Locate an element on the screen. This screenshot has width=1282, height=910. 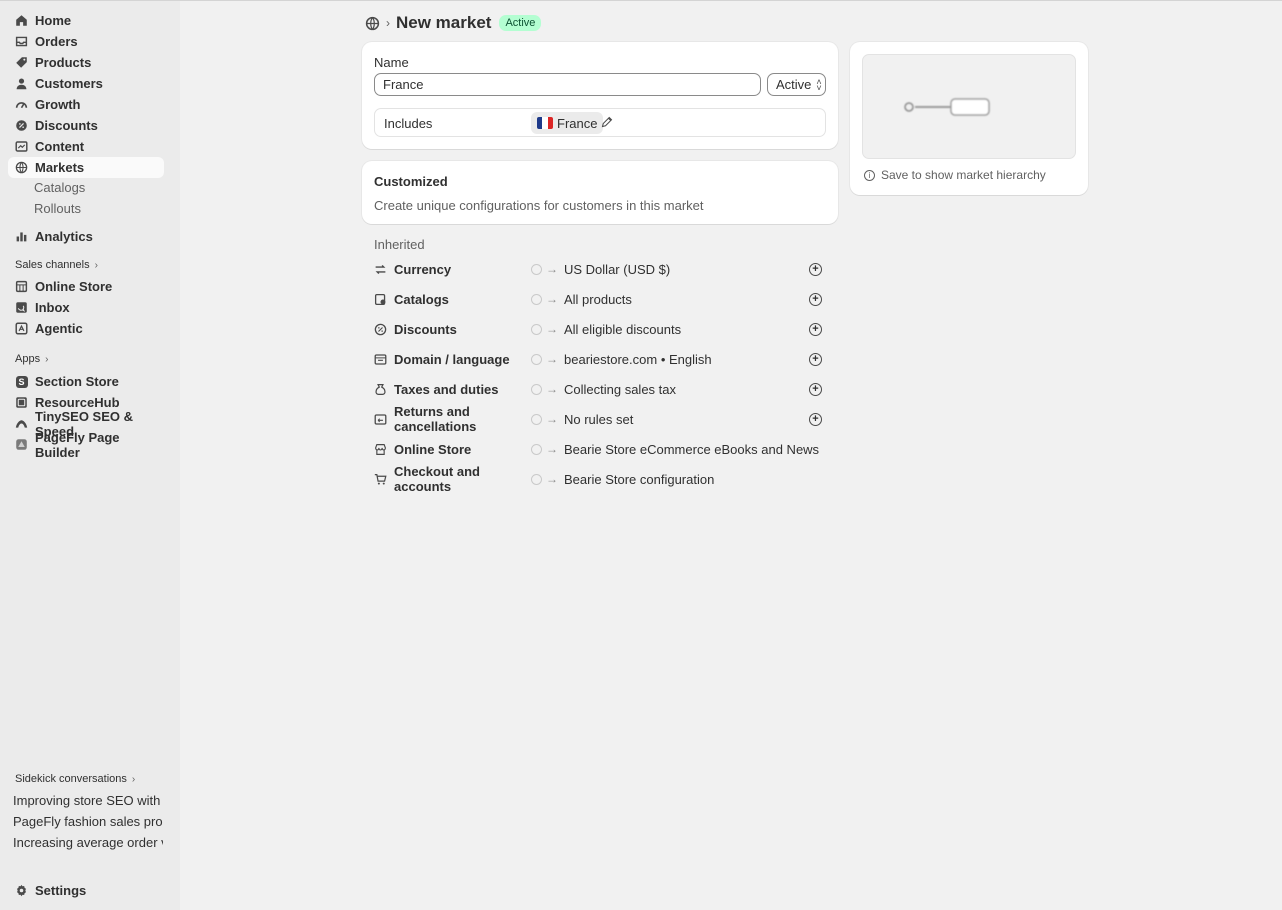
sidekick-header: Sidekick conversations › is located at coordinates (75, 779).